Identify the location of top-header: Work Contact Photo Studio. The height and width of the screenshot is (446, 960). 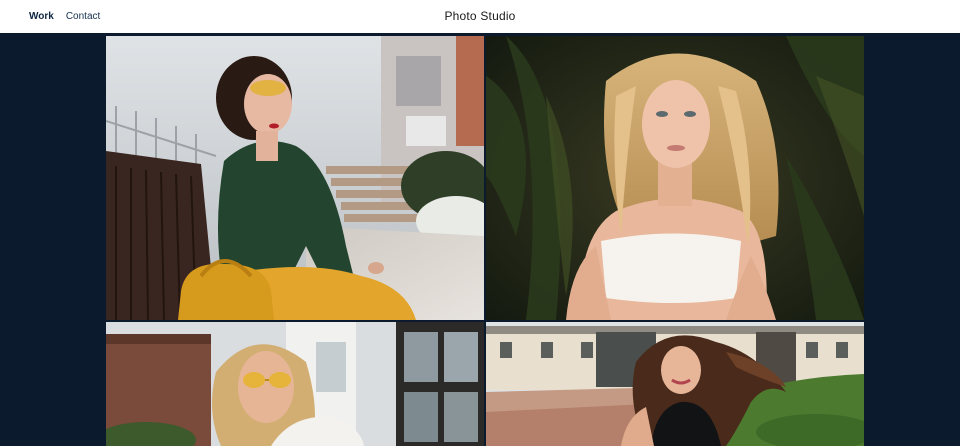
(480, 16).